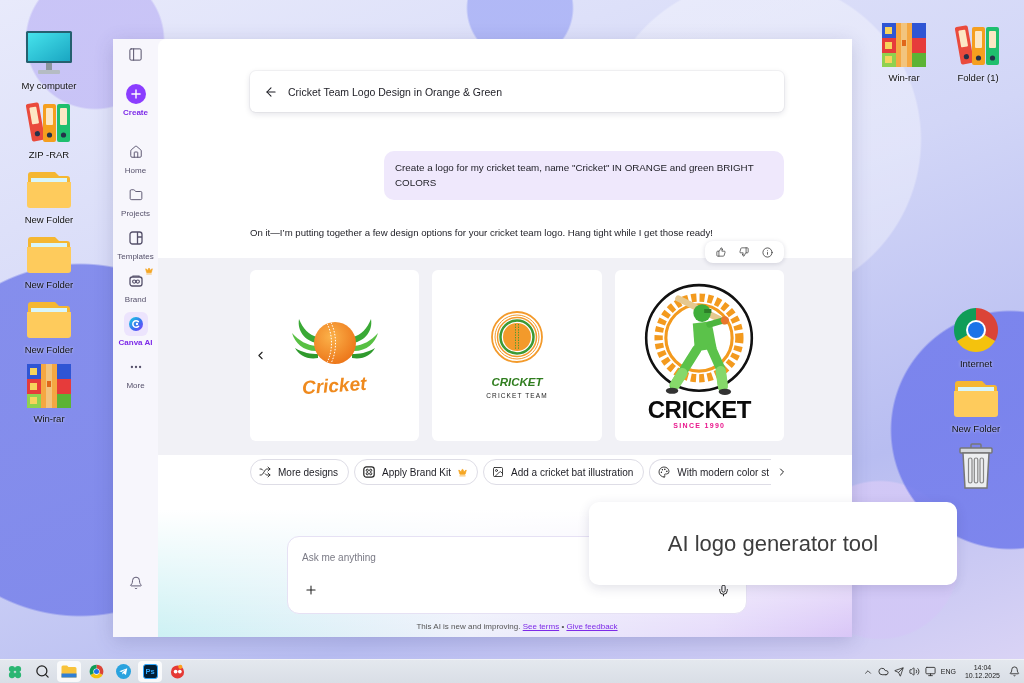 The image size is (1024, 683). What do you see at coordinates (1014, 671) in the screenshot?
I see `notification-bell-icon` at bounding box center [1014, 671].